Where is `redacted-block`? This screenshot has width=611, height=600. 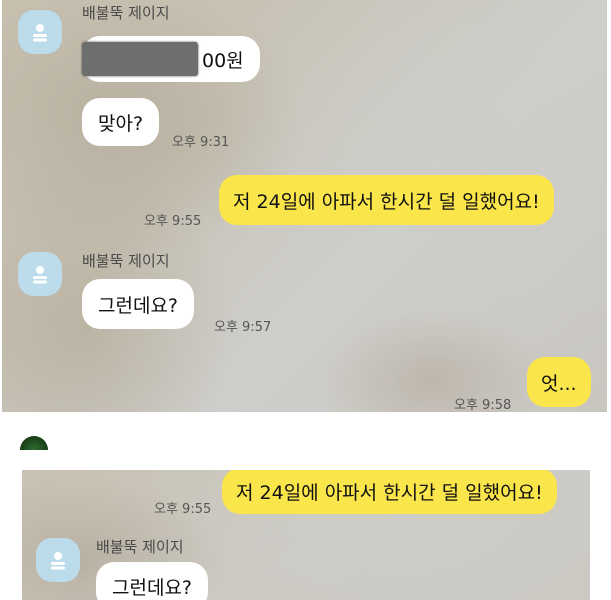 redacted-block is located at coordinates (140, 59).